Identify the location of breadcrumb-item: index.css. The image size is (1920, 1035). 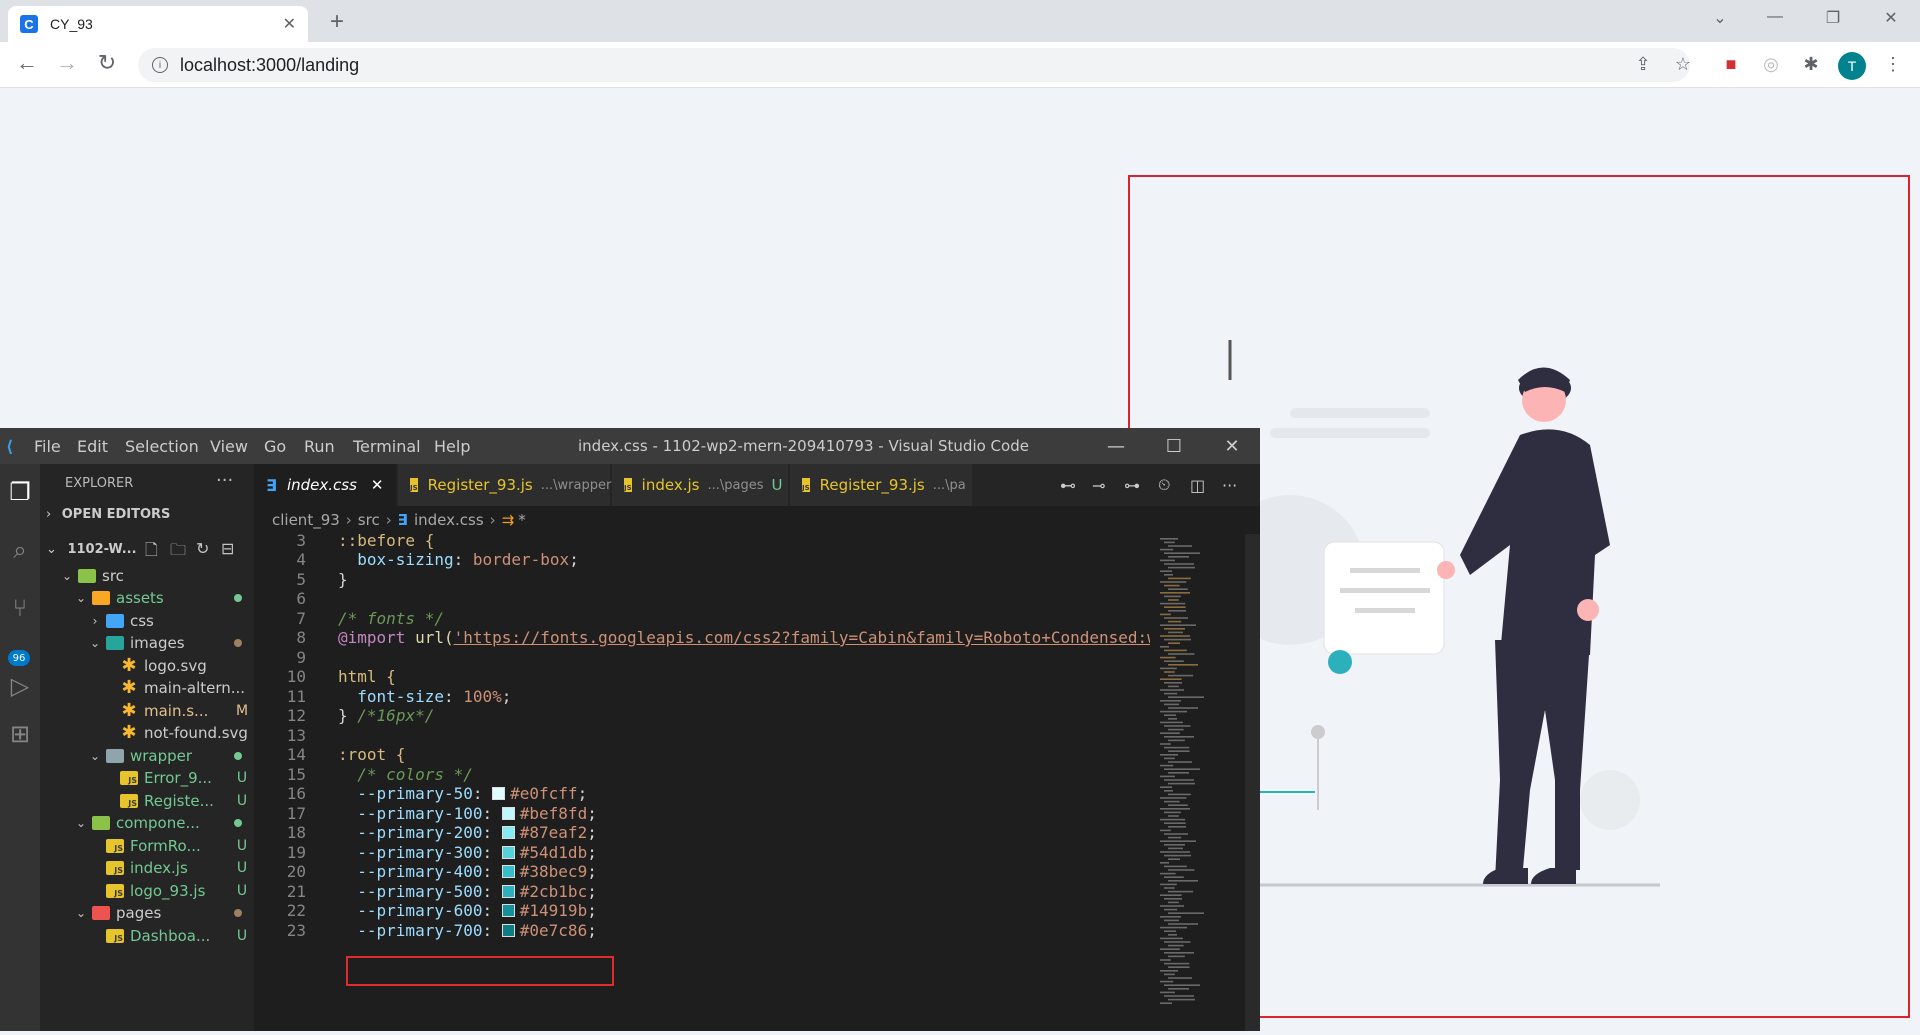
(449, 520).